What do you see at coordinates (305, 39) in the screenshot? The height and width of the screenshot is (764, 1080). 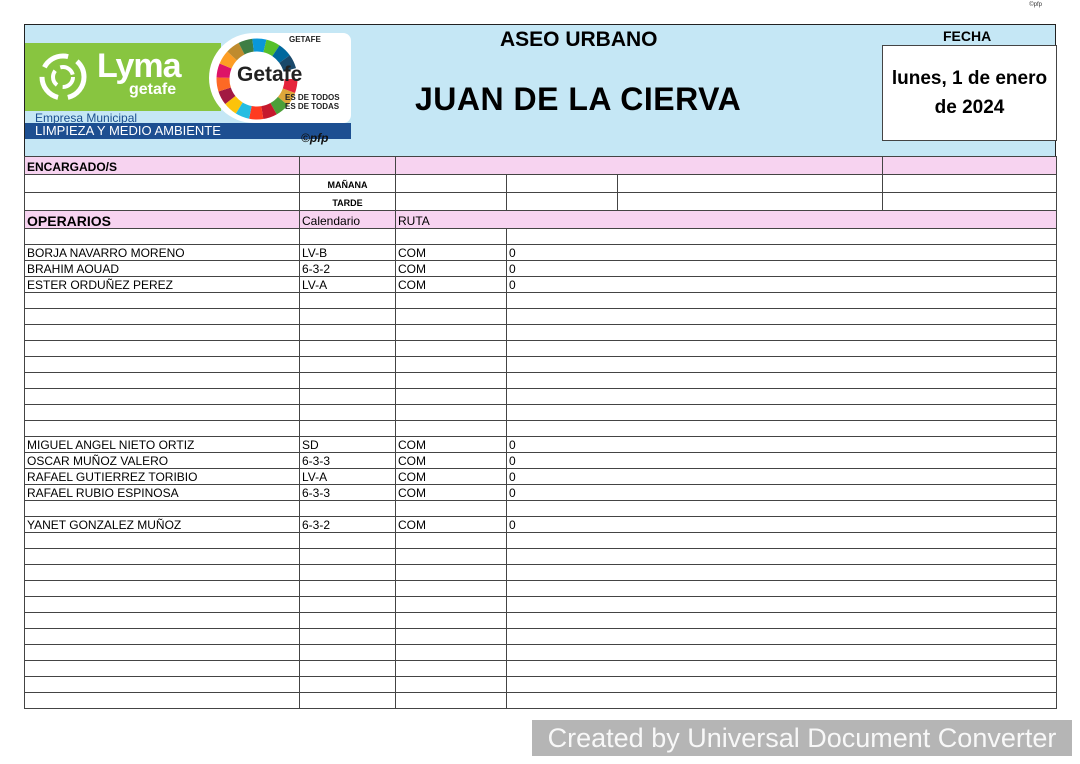 I see `ayuntamiento-label: GETAFE` at bounding box center [305, 39].